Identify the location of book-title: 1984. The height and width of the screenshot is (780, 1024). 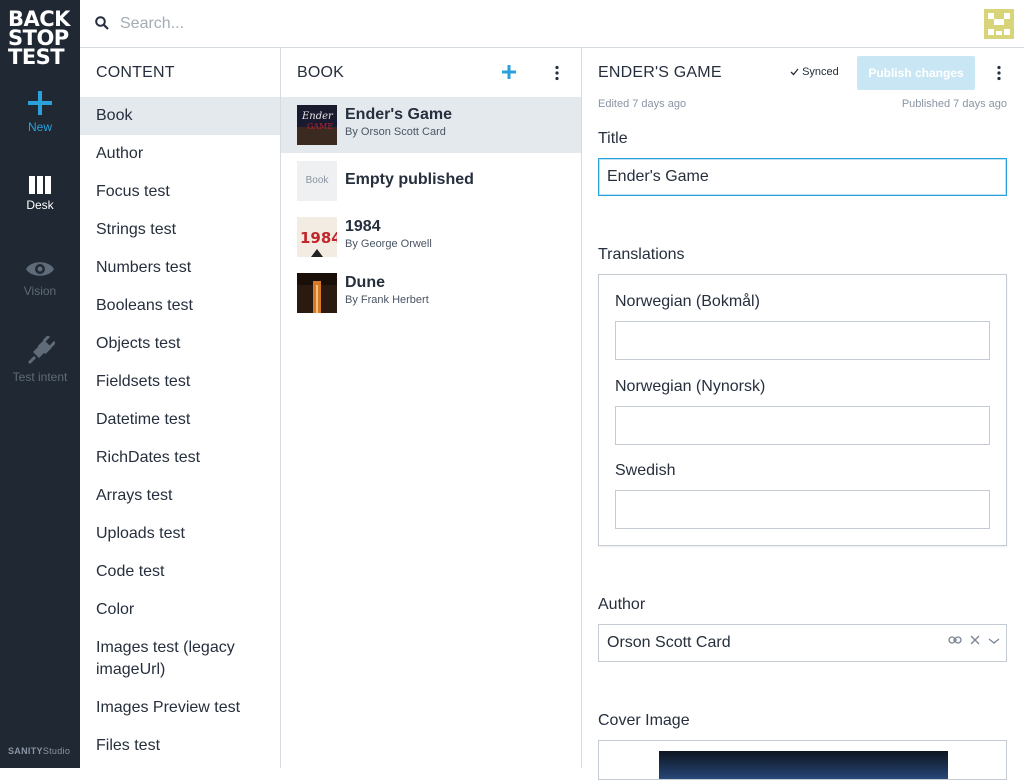
(363, 226).